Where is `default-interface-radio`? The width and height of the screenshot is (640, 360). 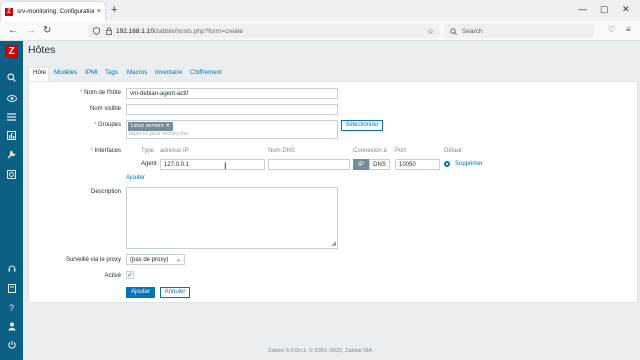 default-interface-radio is located at coordinates (447, 164).